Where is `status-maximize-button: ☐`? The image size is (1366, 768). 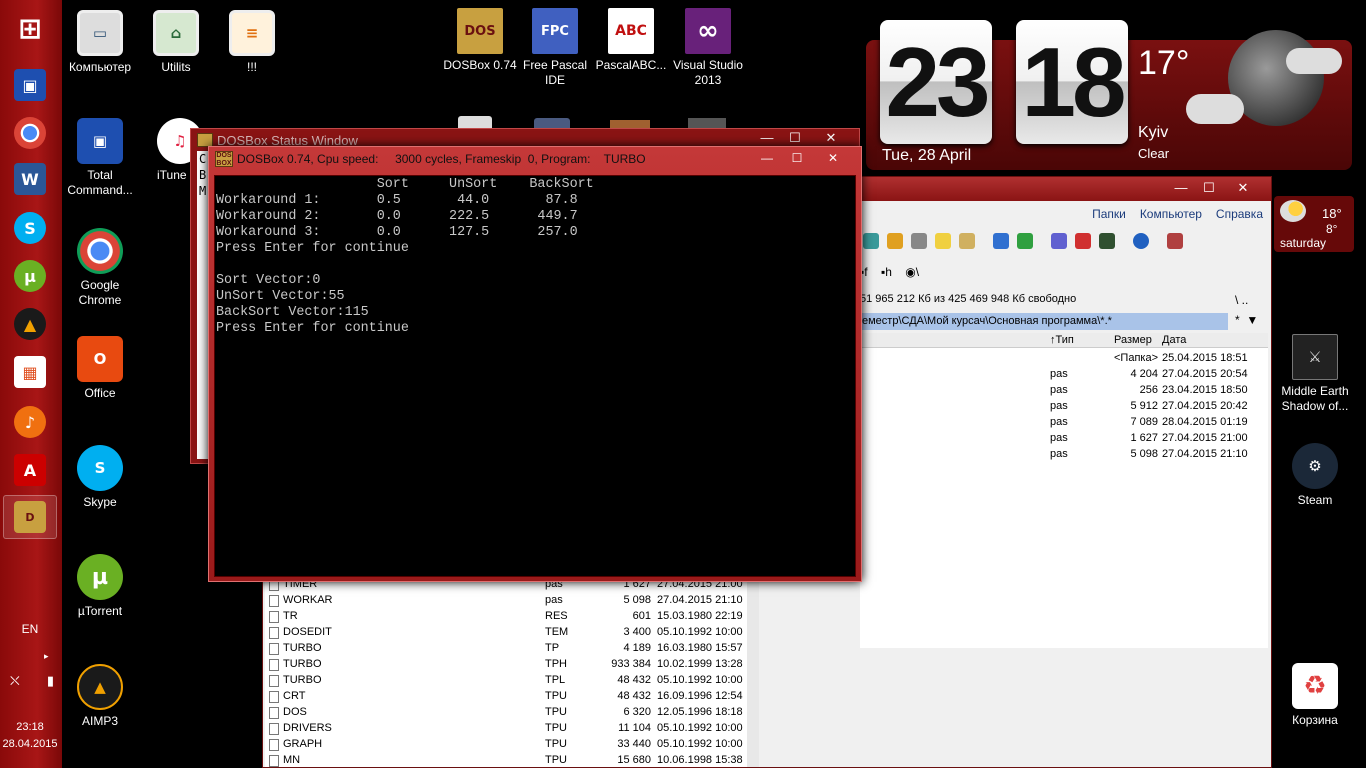
status-maximize-button: ☐ is located at coordinates (795, 138).